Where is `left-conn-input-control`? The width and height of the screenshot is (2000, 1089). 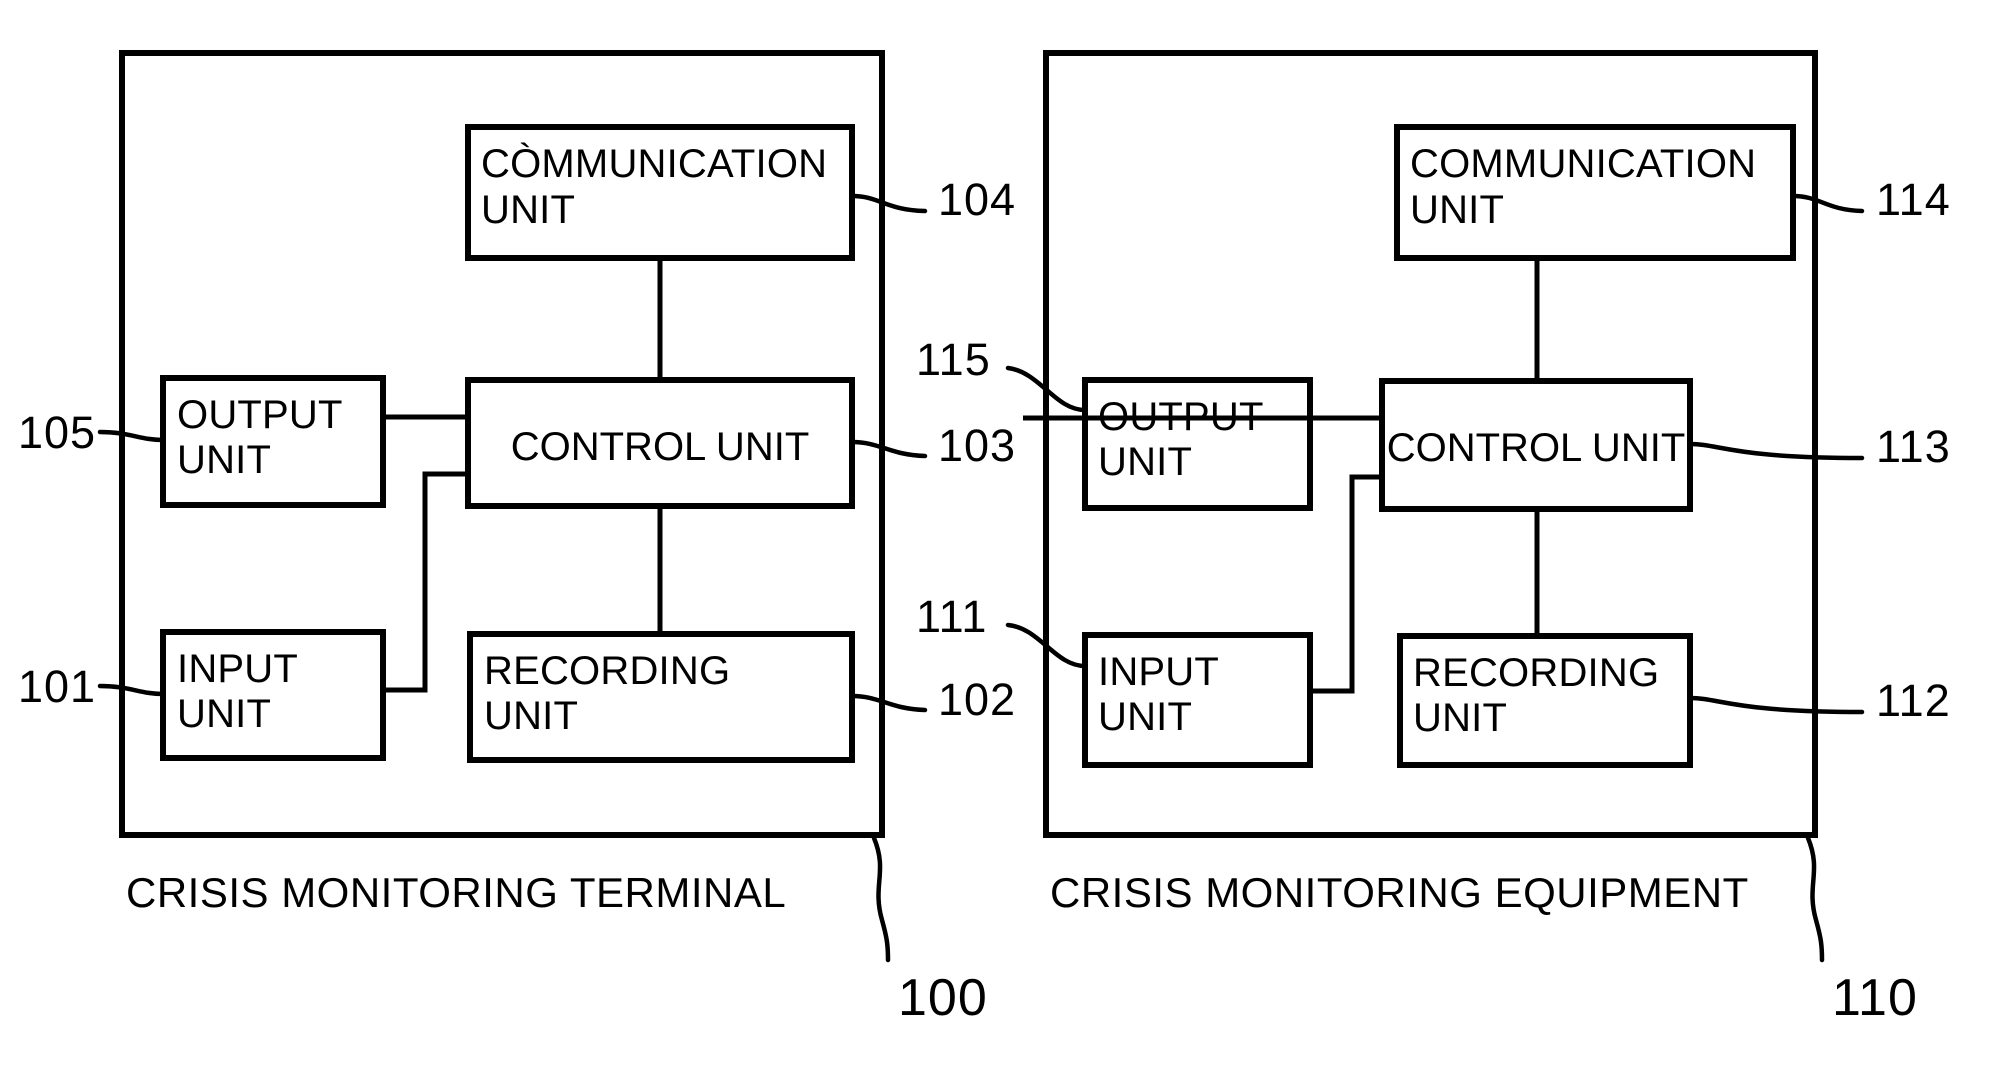
left-conn-input-control is located at coordinates (425, 582).